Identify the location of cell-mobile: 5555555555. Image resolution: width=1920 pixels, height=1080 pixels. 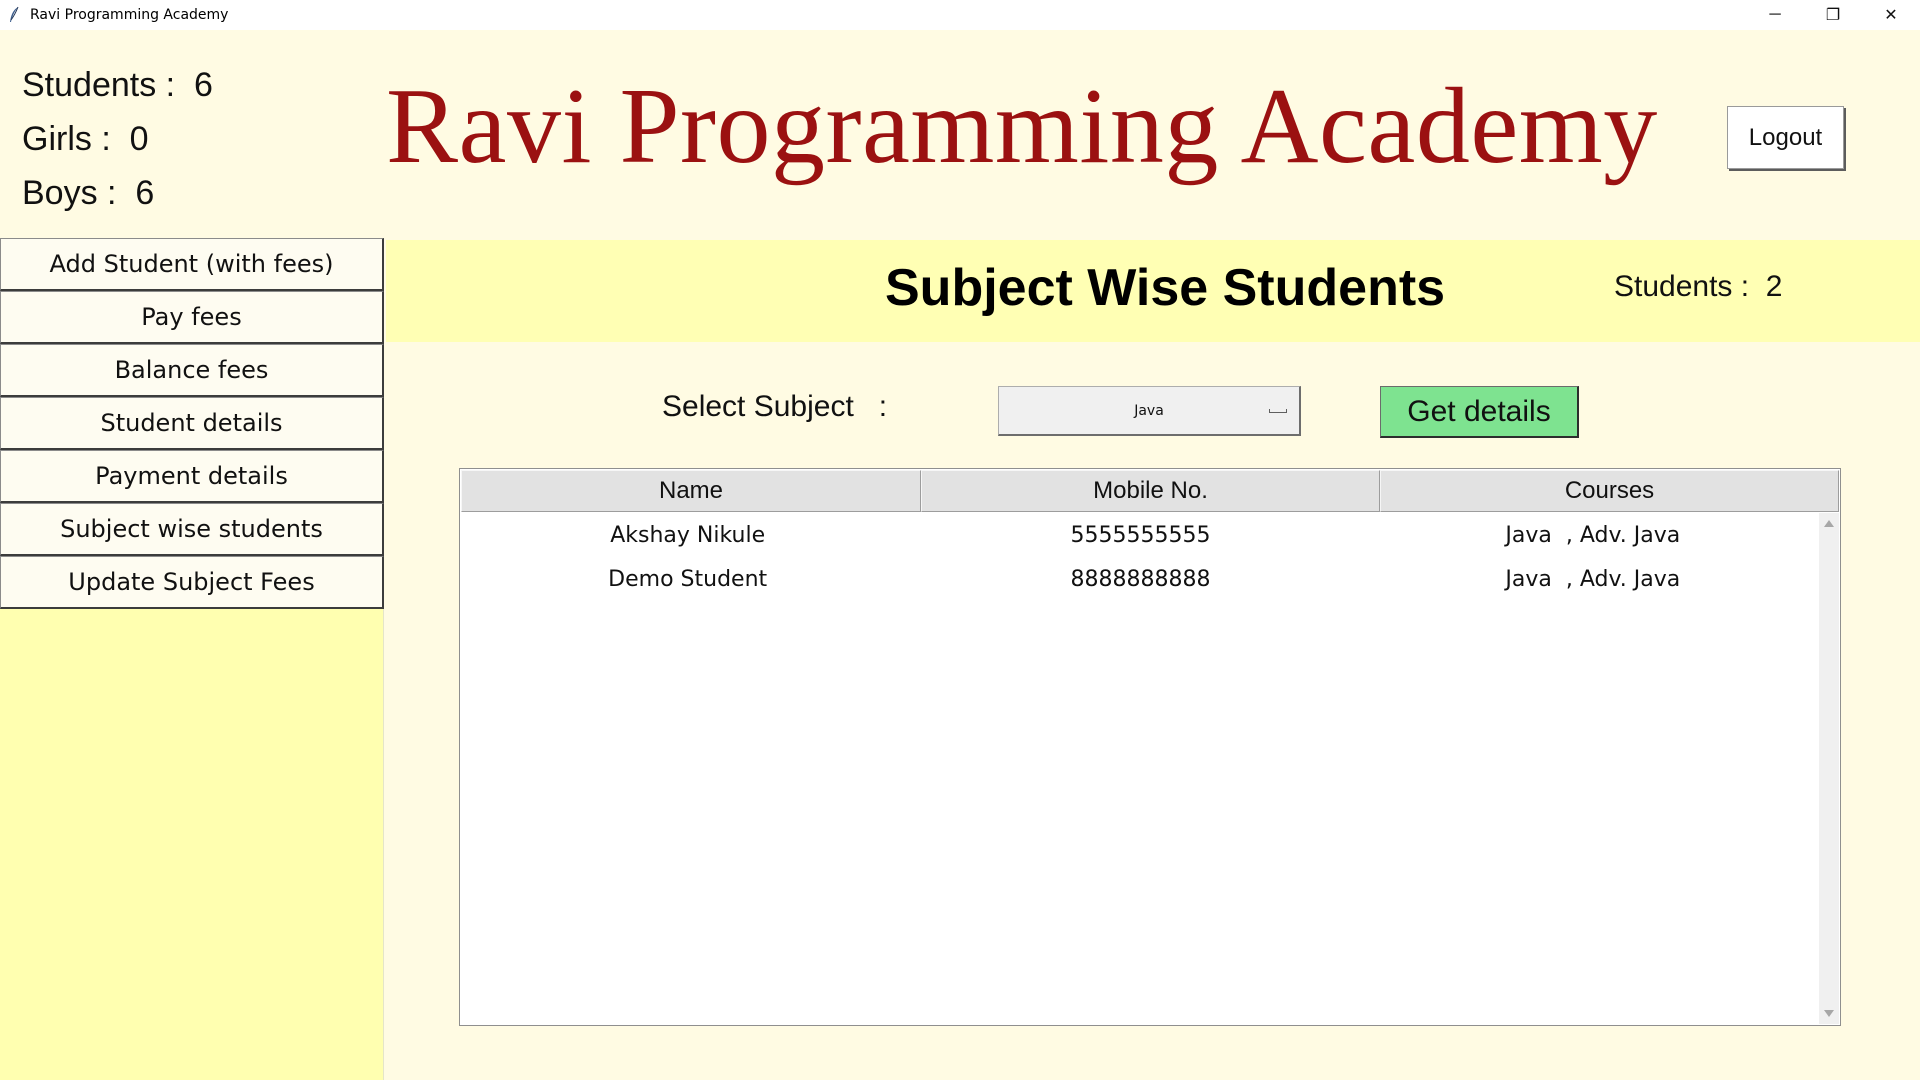
(1140, 535).